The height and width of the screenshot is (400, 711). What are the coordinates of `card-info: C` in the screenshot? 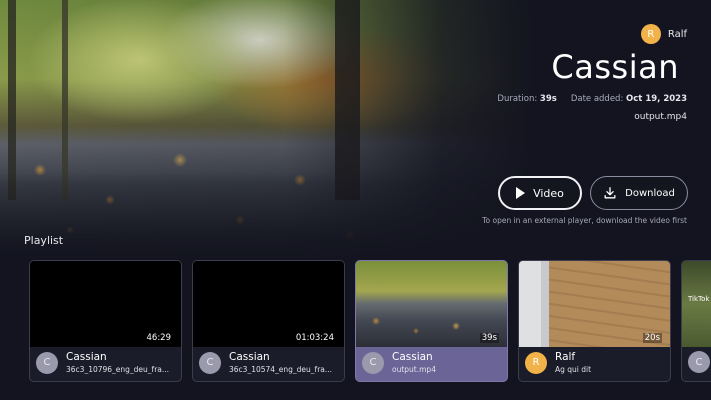 It's located at (699, 362).